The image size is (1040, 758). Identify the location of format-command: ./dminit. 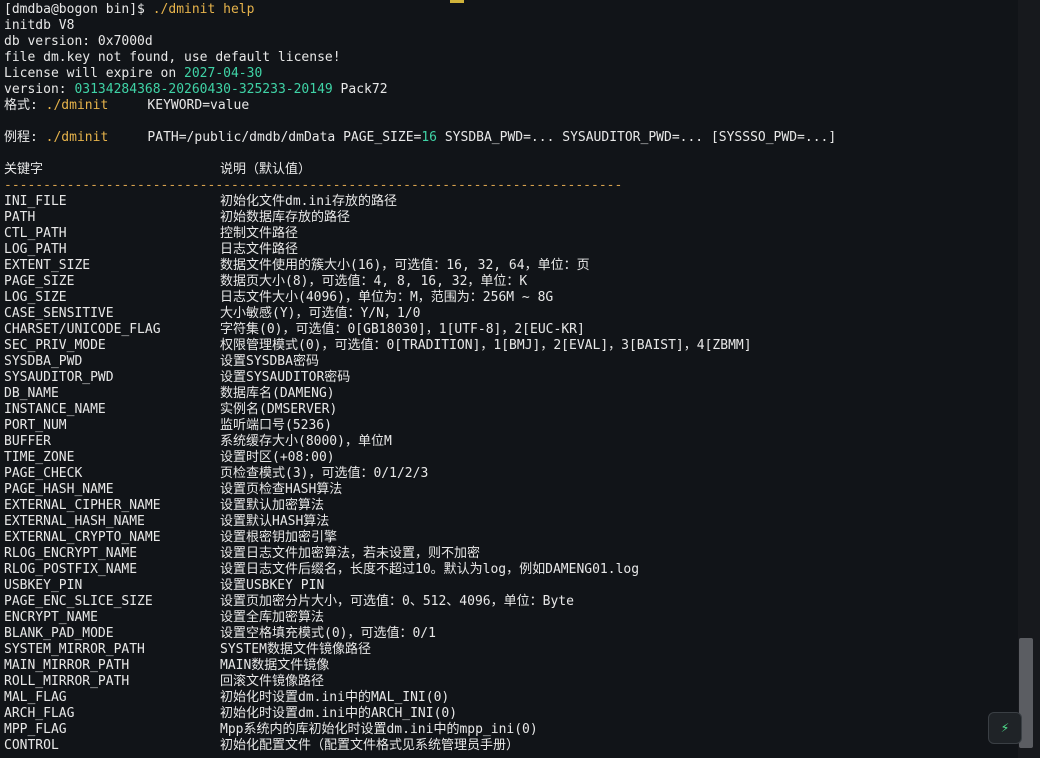
(77, 105).